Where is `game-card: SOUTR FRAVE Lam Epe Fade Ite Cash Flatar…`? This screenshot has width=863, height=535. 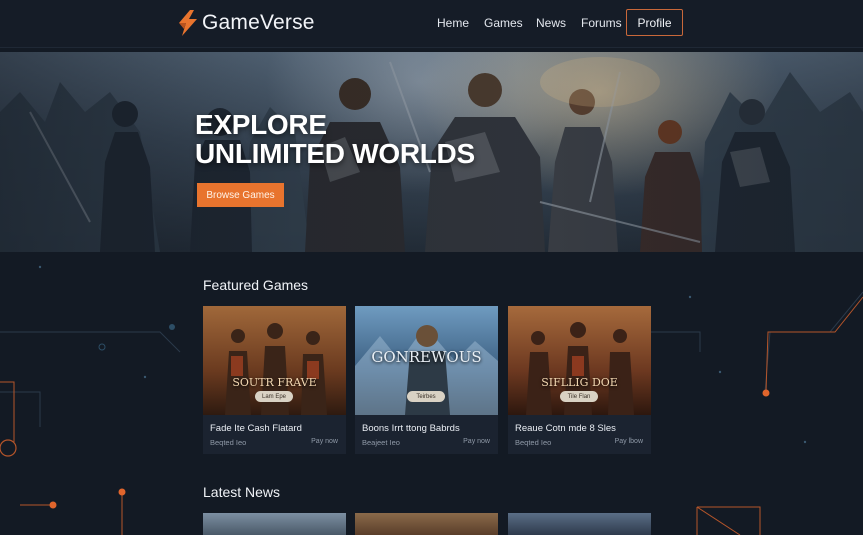 game-card: SOUTR FRAVE Lam Epe Fade Ite Cash Flatar… is located at coordinates (274, 380).